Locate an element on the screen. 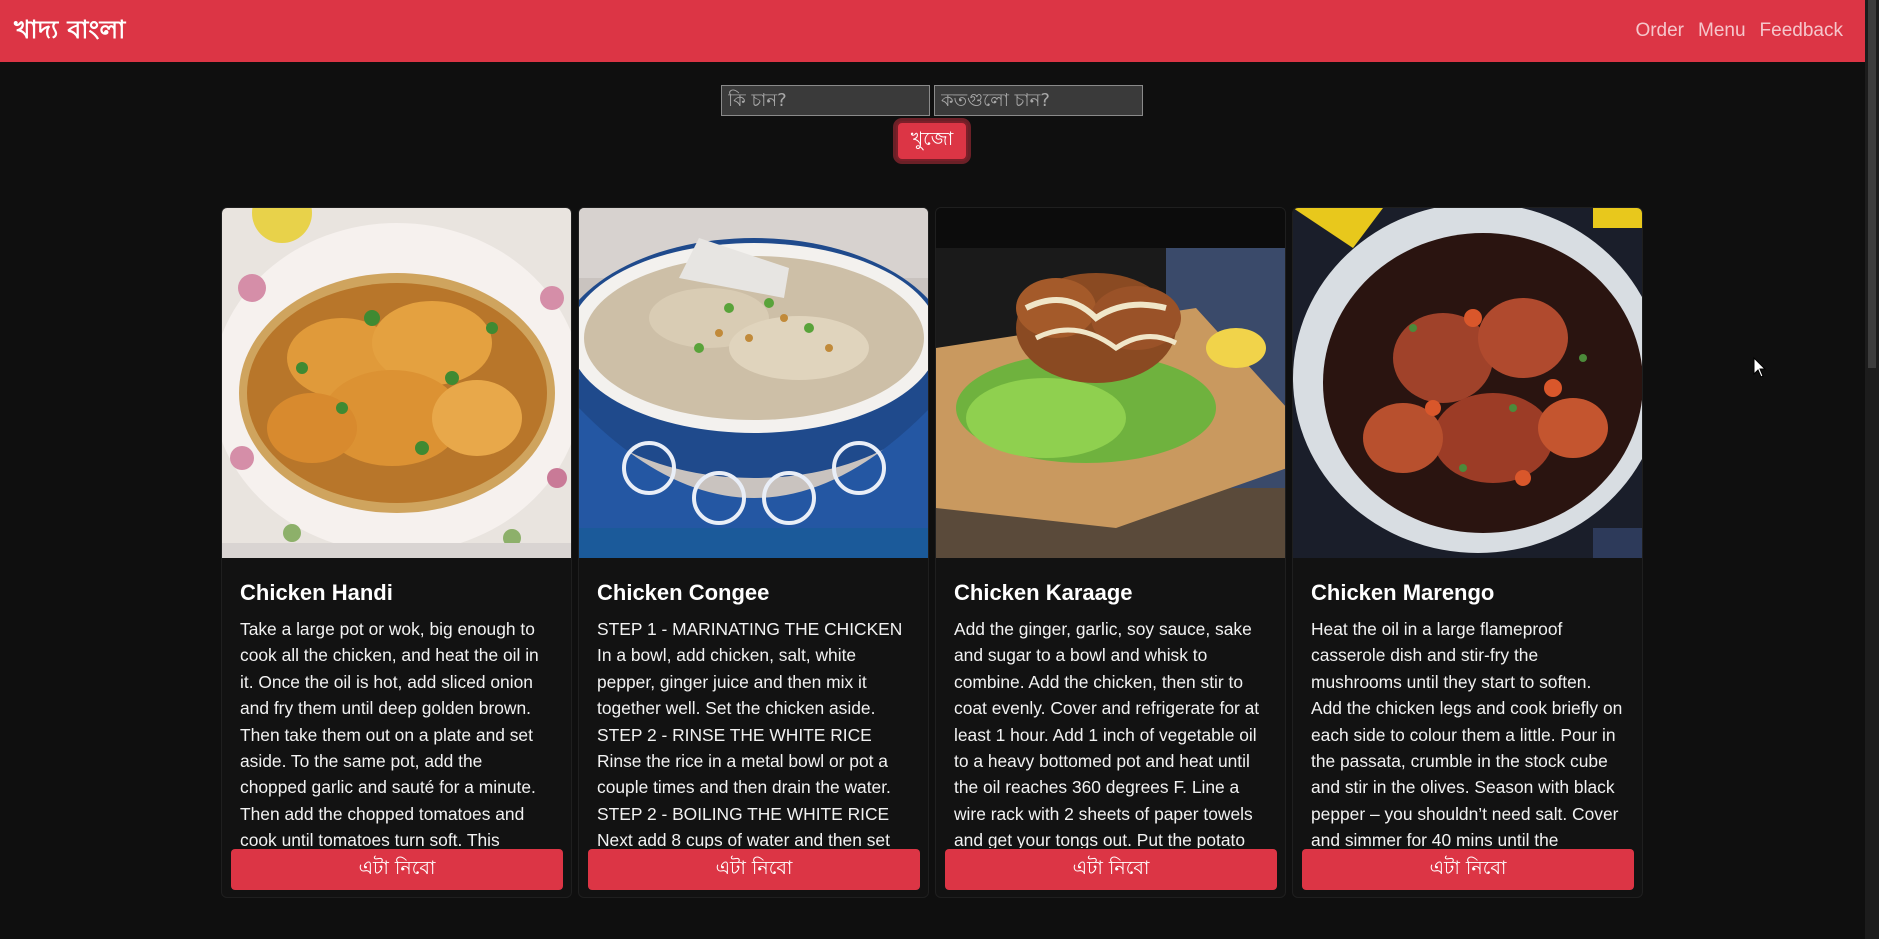  card-title: Chicken Congee is located at coordinates (683, 592).